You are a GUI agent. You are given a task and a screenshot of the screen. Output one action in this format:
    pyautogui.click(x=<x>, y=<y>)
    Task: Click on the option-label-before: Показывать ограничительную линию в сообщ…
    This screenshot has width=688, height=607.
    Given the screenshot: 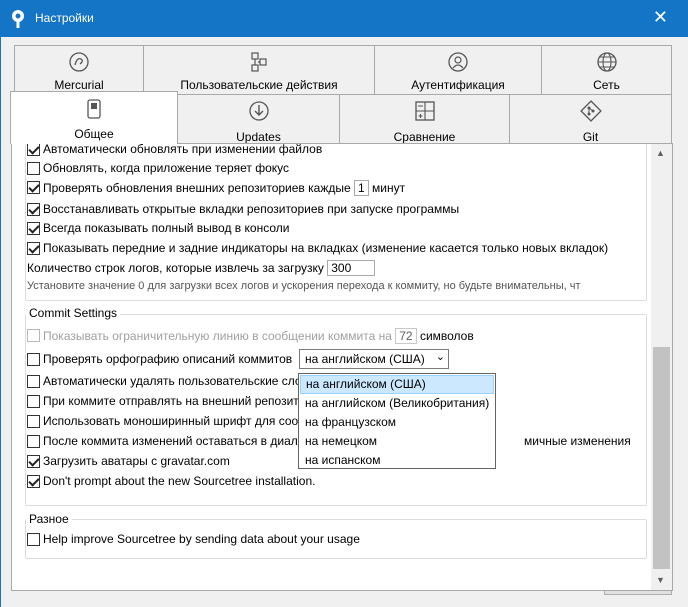 What is the action you would take?
    pyautogui.click(x=217, y=336)
    